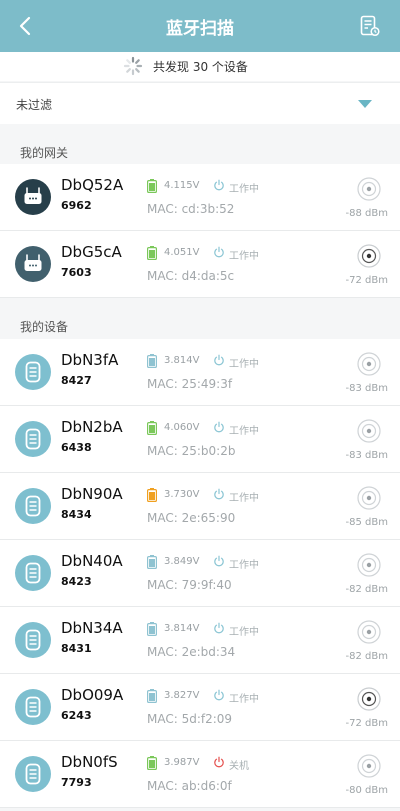 The height and width of the screenshot is (811, 400). I want to click on battery-voltage: 3.849V, so click(182, 561).